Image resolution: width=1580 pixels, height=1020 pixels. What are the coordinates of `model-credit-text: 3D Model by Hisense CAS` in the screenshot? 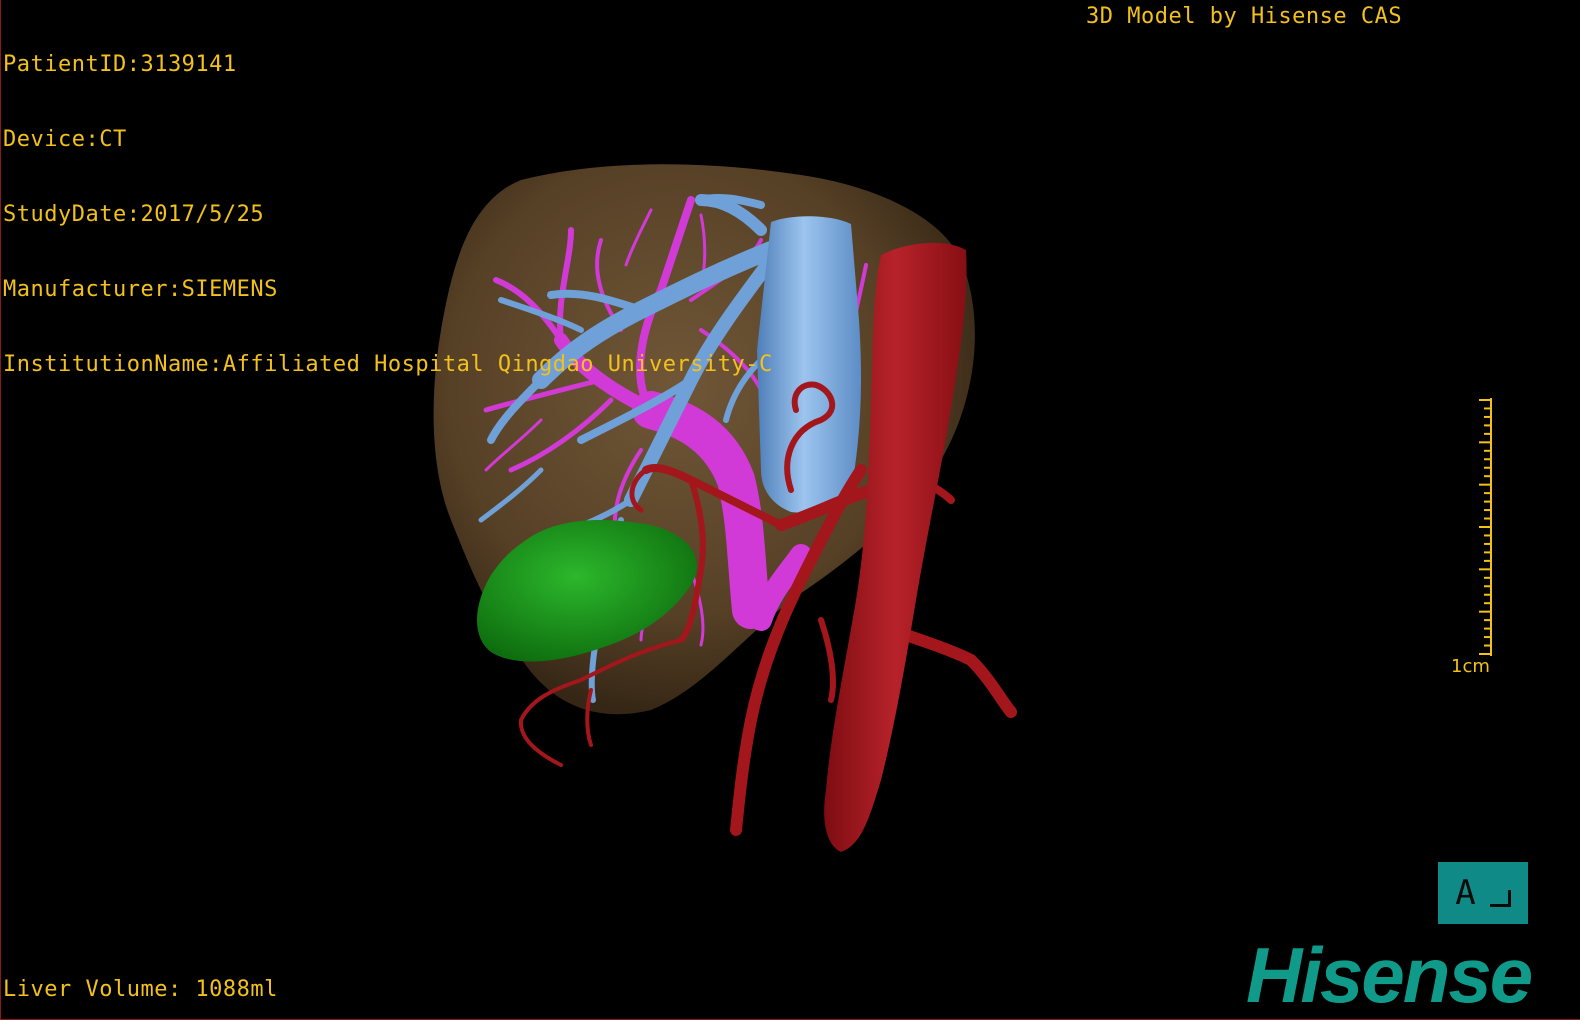 It's located at (1244, 16).